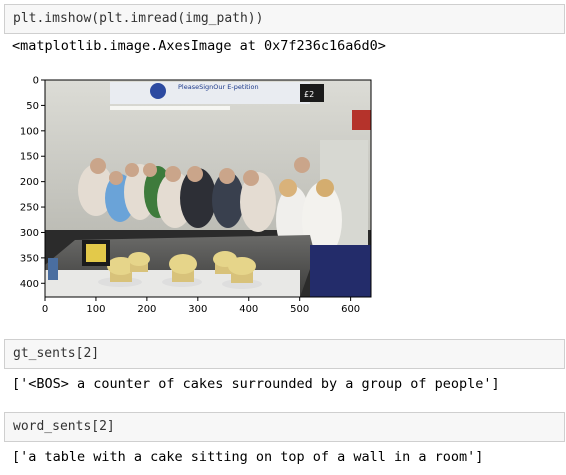 The height and width of the screenshot is (475, 566). I want to click on x-tick-label: 0, so click(45, 309).